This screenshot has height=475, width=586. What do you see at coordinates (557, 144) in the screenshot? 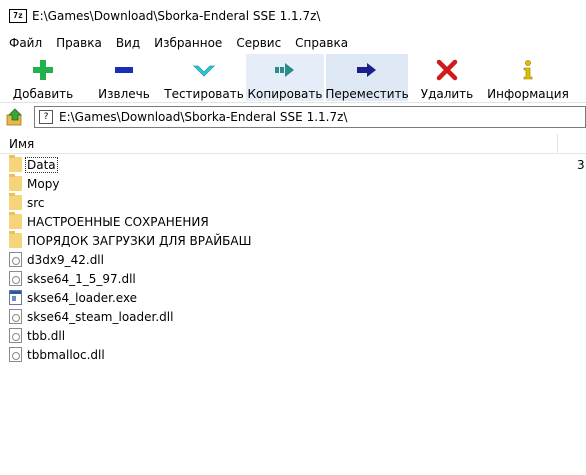
I see `column-divider` at bounding box center [557, 144].